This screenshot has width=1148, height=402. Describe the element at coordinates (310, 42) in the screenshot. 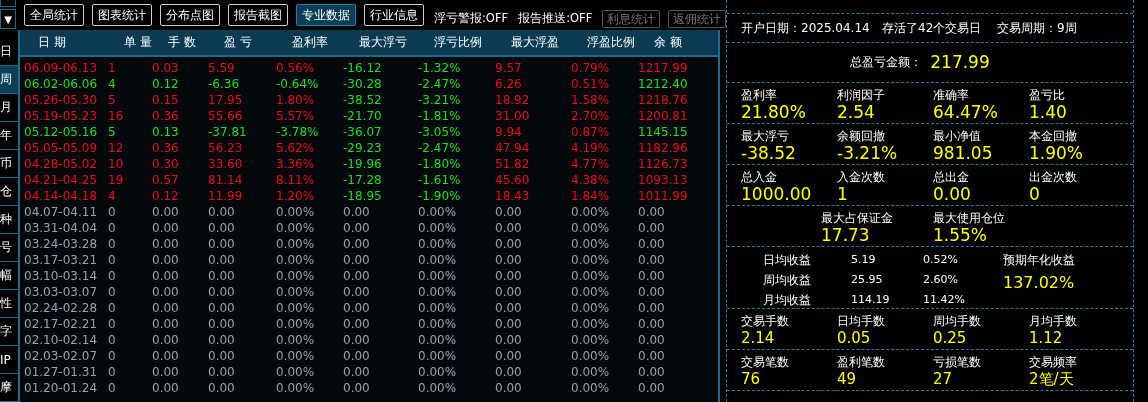

I see `column-header: 盈利率` at that location.